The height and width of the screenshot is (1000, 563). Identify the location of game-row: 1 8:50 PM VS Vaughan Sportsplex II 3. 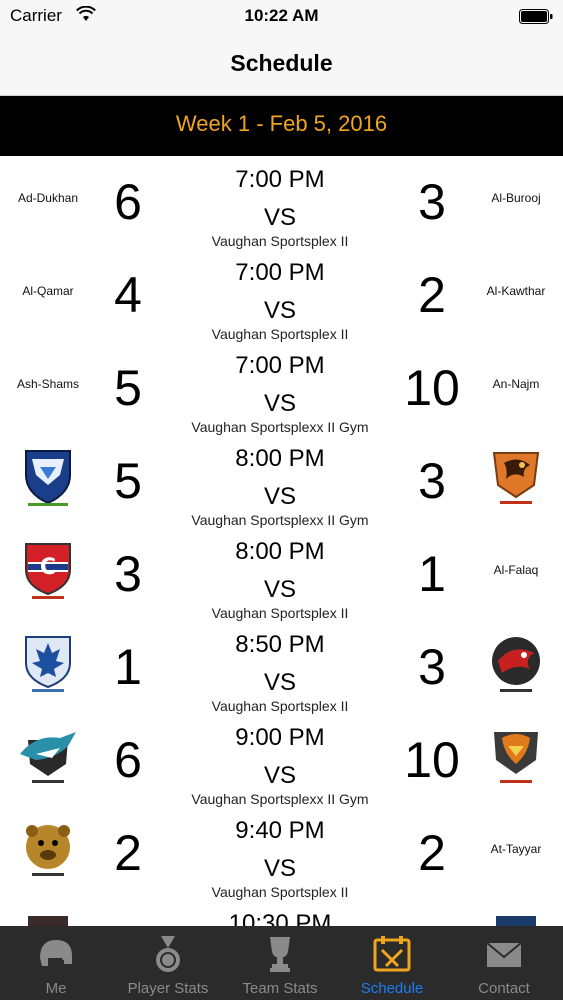
(281, 669).